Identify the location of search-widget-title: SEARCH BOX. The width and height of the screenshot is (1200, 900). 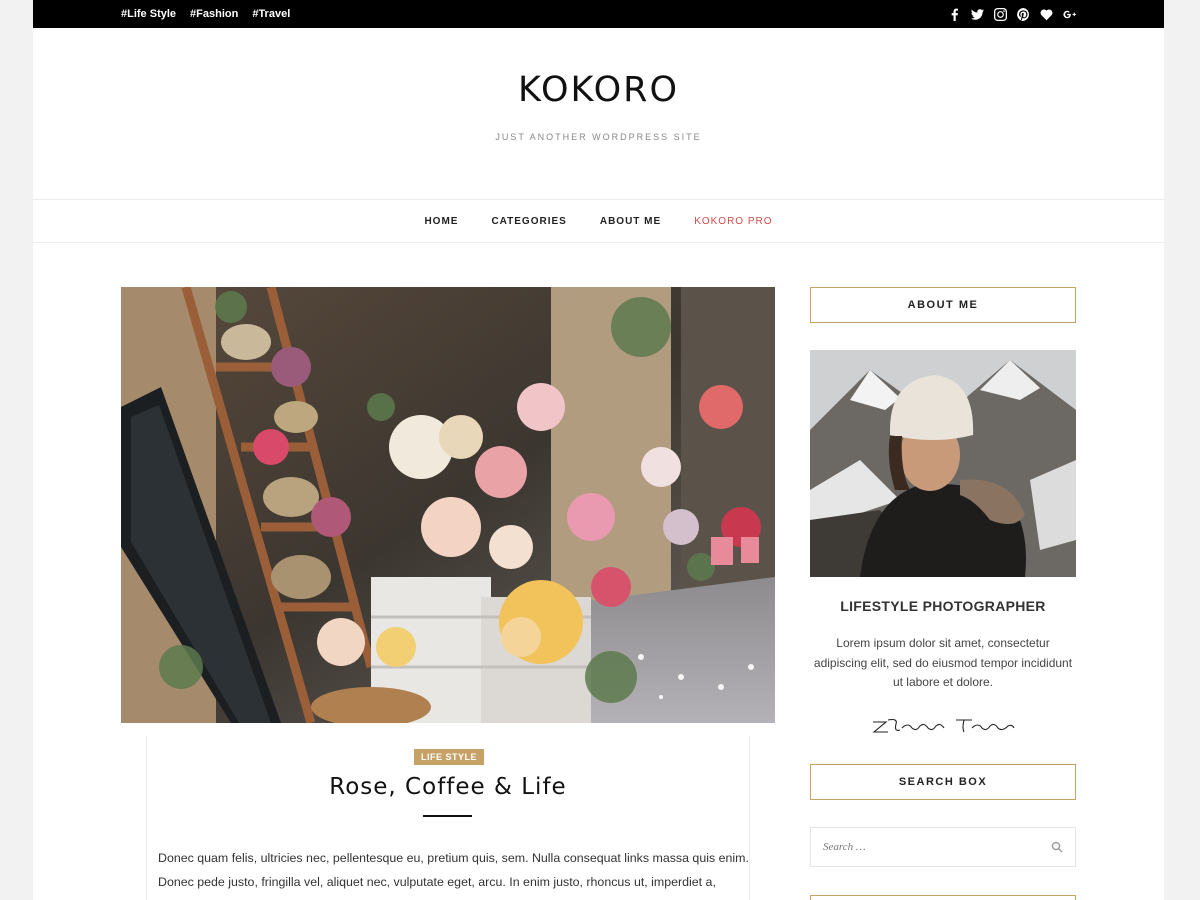
(943, 782).